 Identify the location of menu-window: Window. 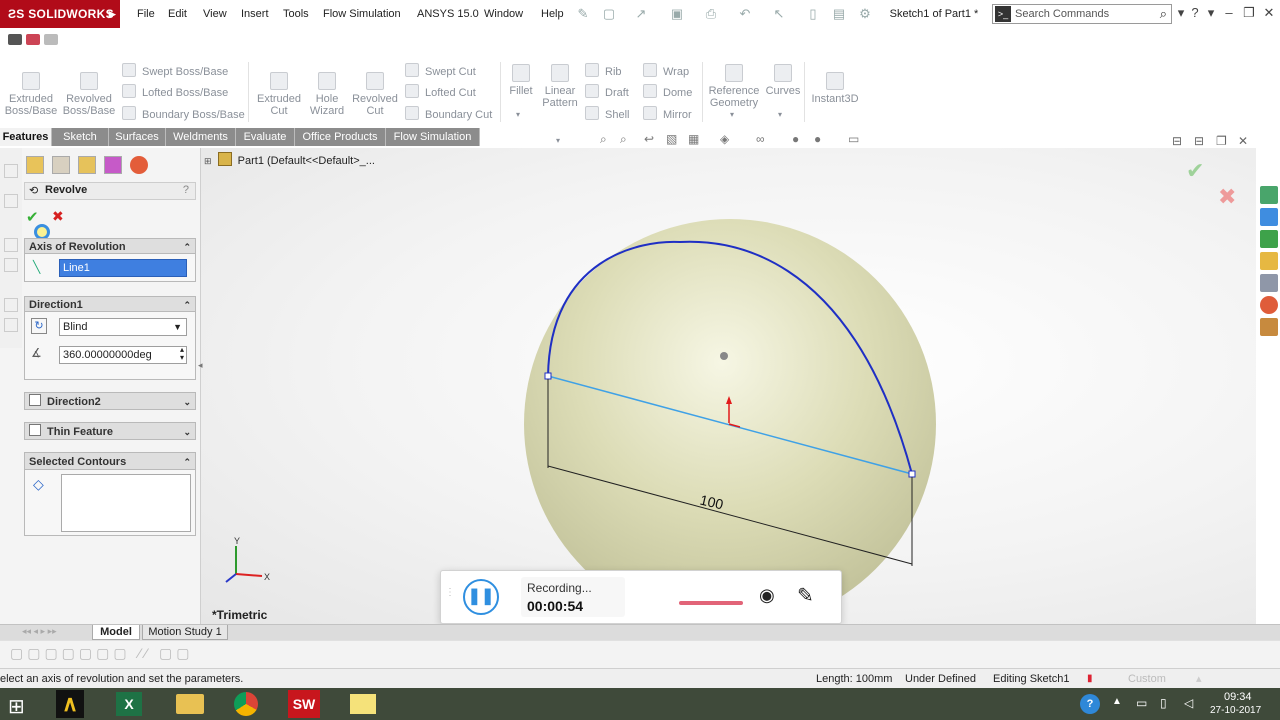
(503, 14).